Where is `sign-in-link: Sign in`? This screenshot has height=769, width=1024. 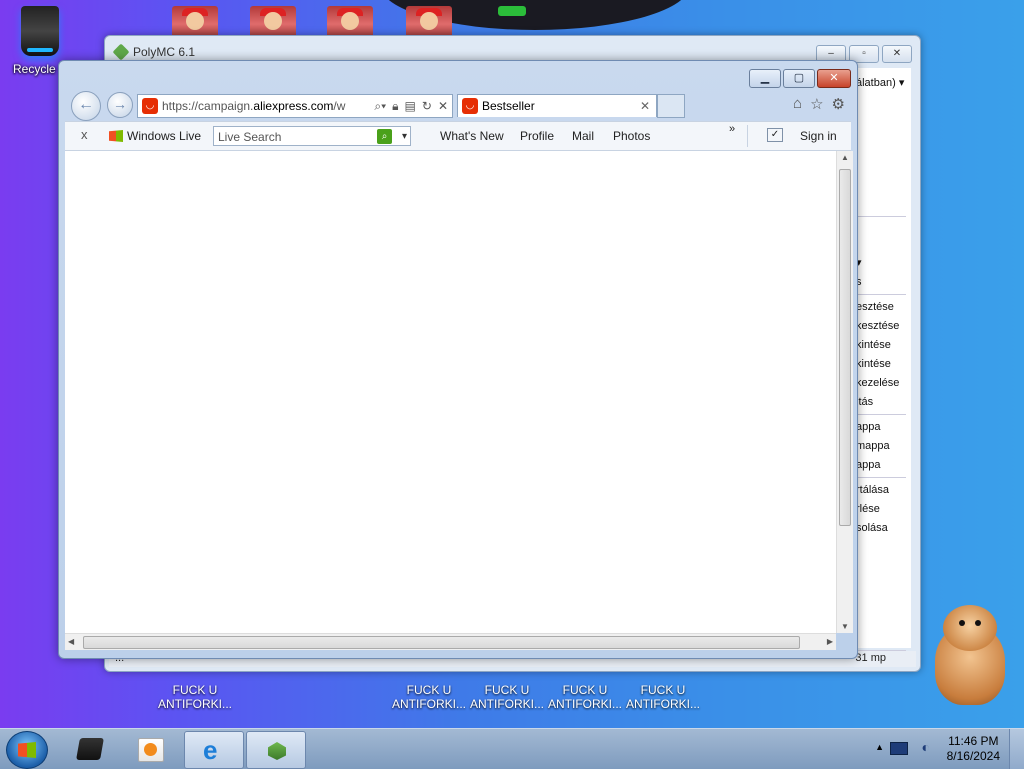
sign-in-link: Sign in is located at coordinates (818, 136).